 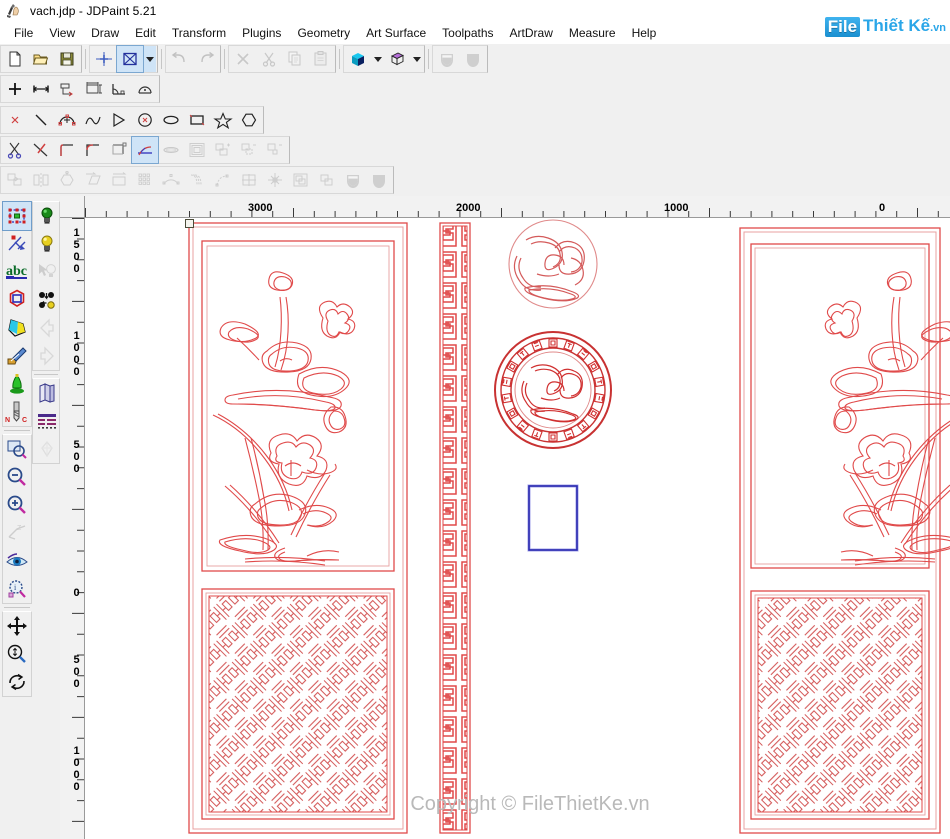 What do you see at coordinates (67, 59) in the screenshot?
I see `save-disk-icon` at bounding box center [67, 59].